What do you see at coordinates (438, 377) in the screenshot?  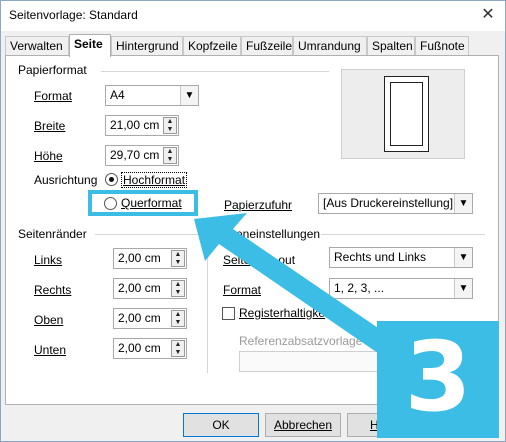 I see `step-number: 3` at bounding box center [438, 377].